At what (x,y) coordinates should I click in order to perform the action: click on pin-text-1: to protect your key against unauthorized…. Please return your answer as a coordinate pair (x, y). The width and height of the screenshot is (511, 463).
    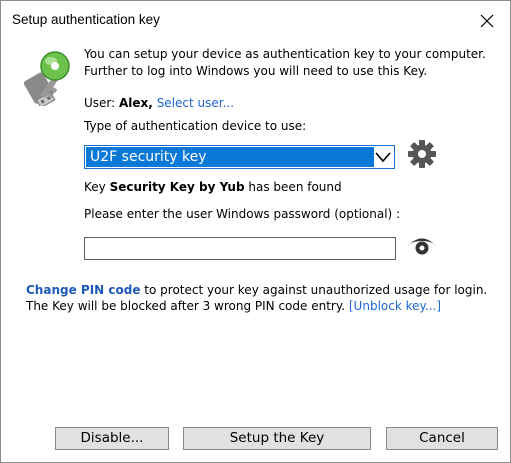
    Looking at the image, I should click on (316, 290).